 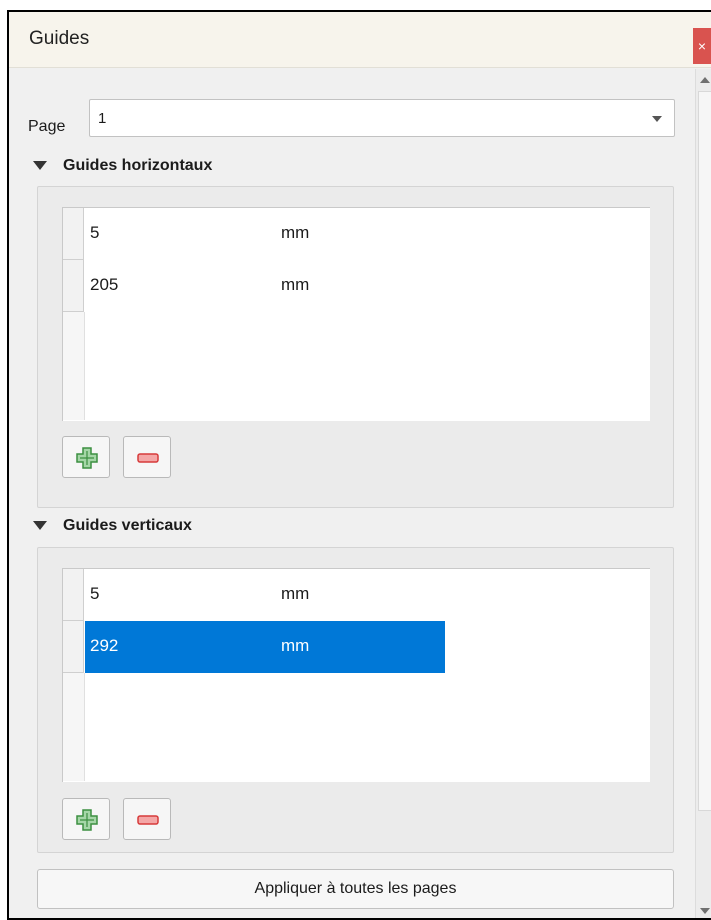 I want to click on close-button: ×, so click(x=702, y=46).